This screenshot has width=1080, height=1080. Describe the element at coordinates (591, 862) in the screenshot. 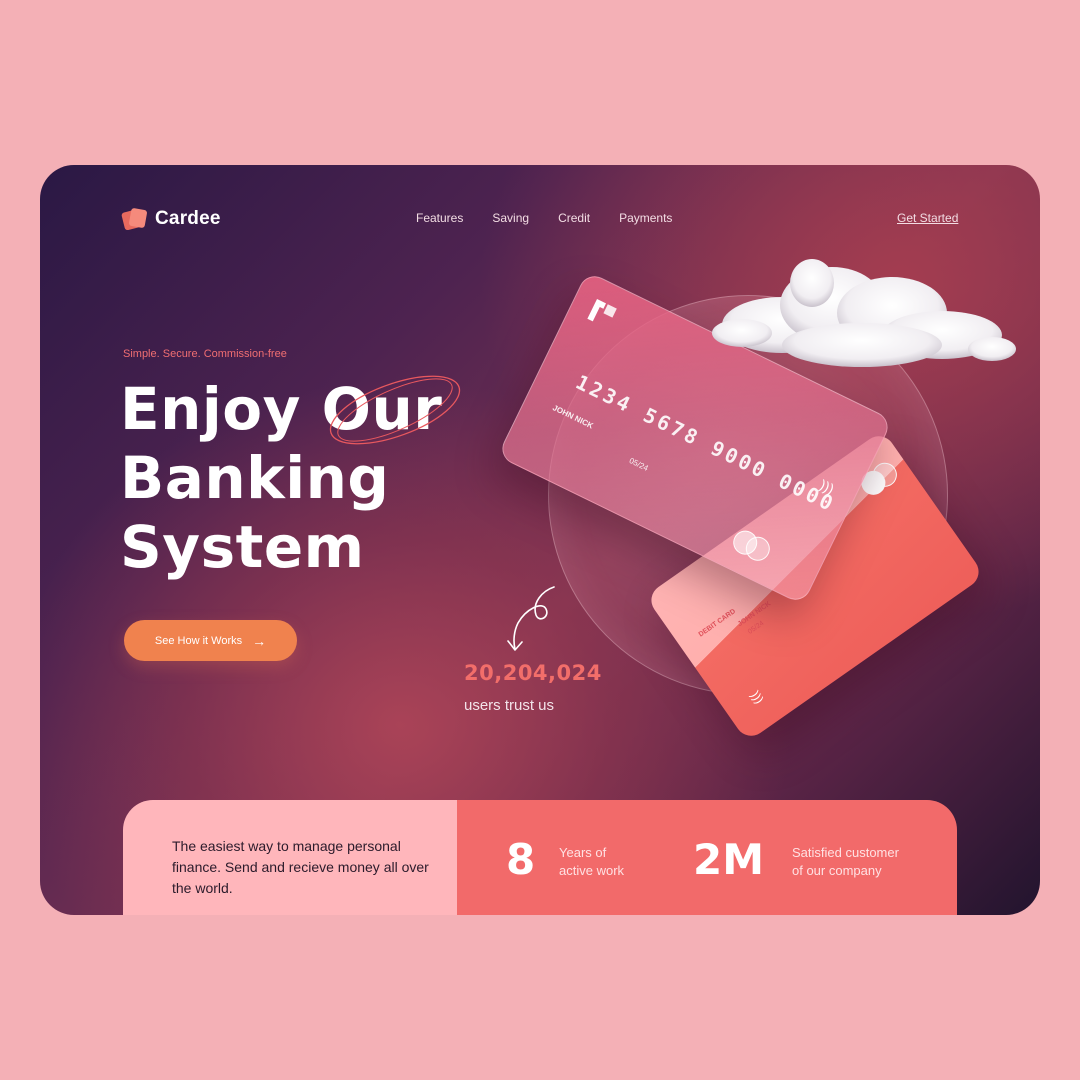

I see `stat-years-label: Years of active work` at that location.